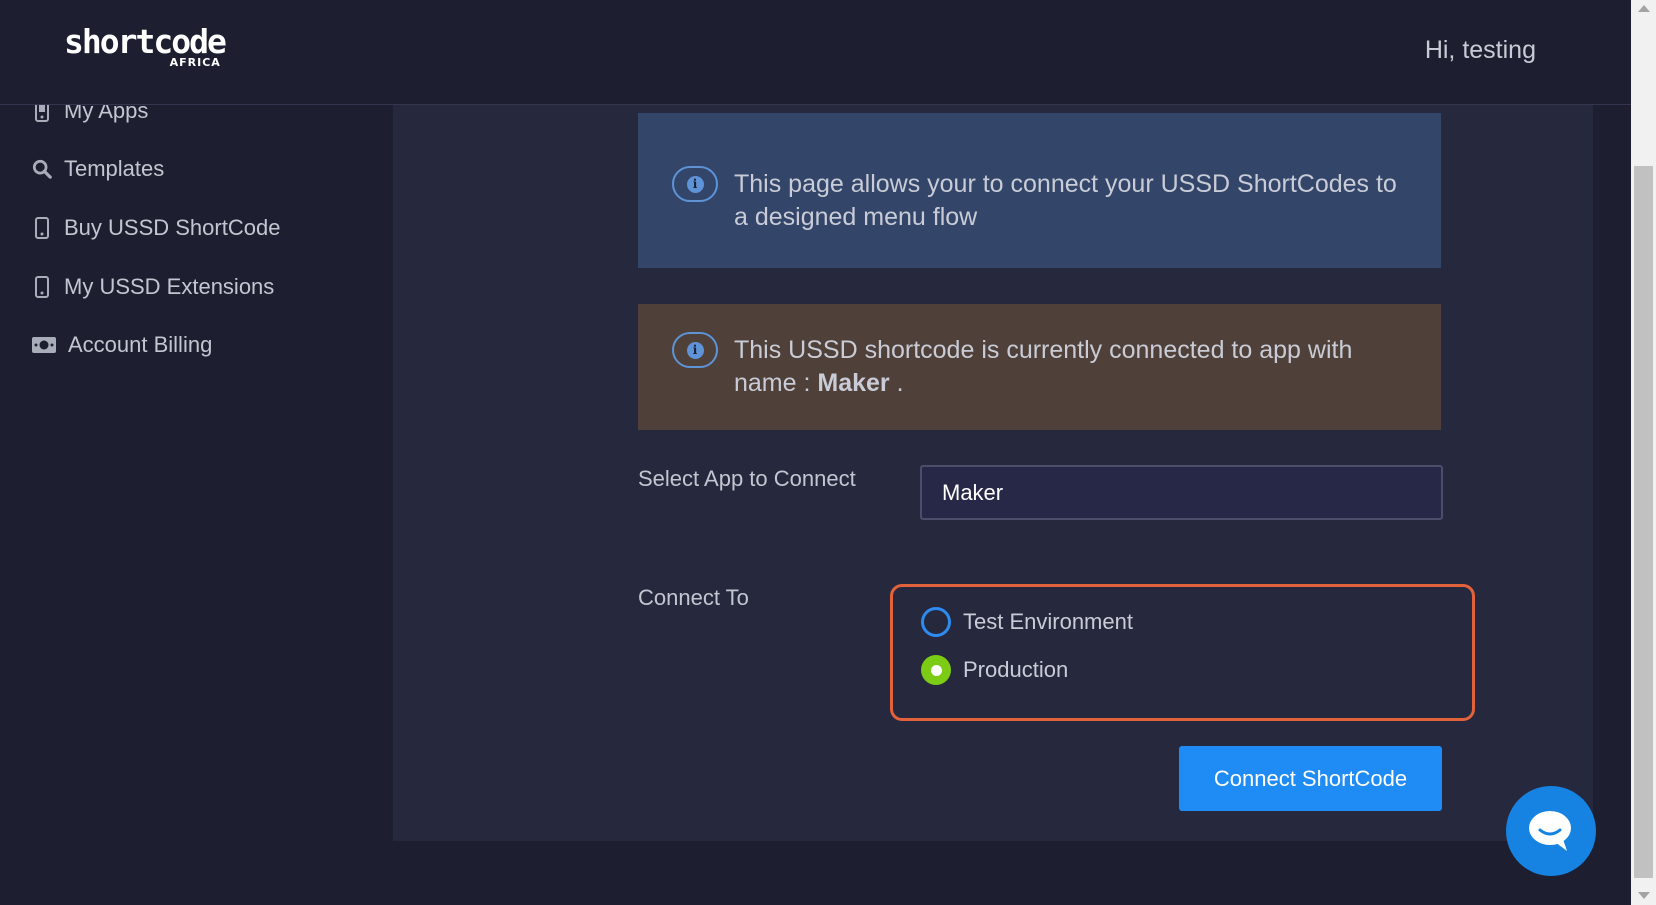 The height and width of the screenshot is (905, 1656). I want to click on sidebar-item-label: My USSD Extensions, so click(169, 286).